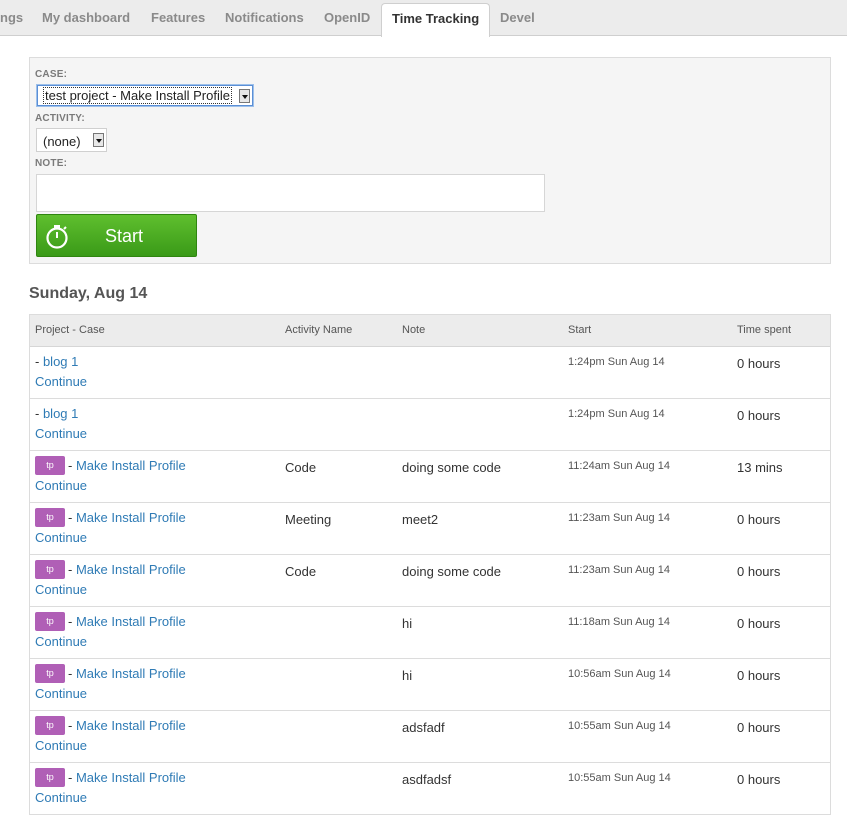 The height and width of the screenshot is (815, 847). Describe the element at coordinates (347, 18) in the screenshot. I see `tab-openid: OpenID` at that location.